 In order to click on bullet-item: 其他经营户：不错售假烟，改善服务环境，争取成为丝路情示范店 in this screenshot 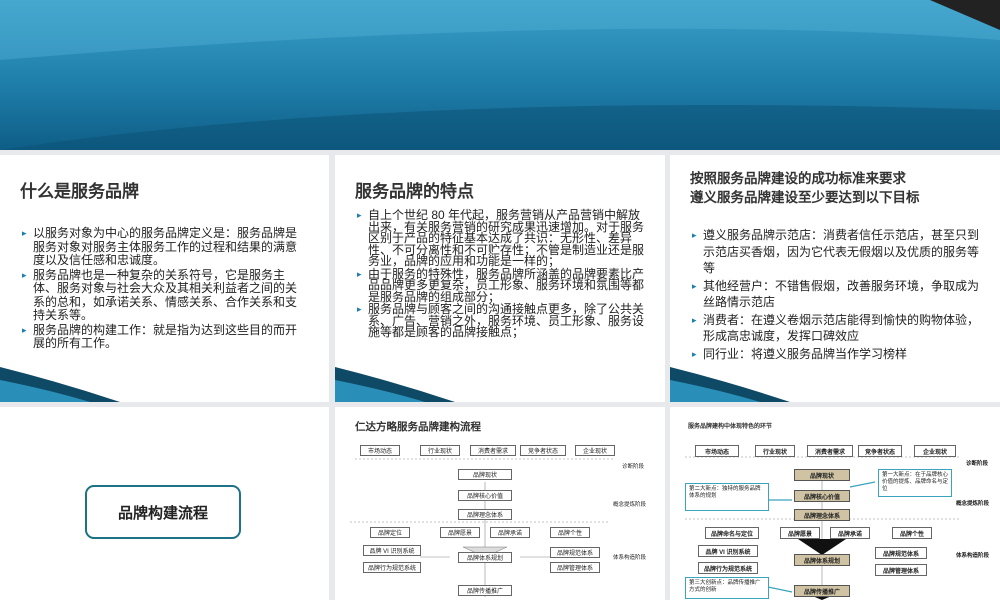, I will do `click(837, 294)`.